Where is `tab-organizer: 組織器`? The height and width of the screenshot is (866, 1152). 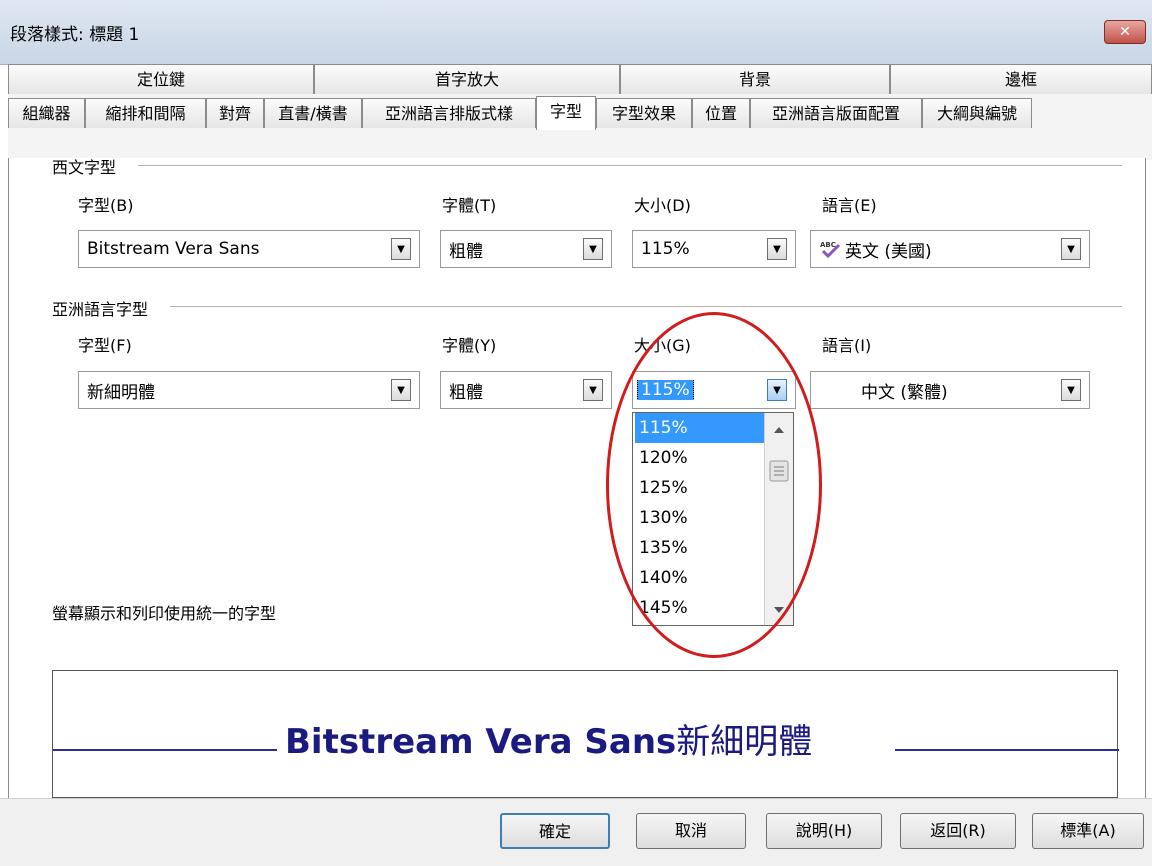 tab-organizer: 組織器 is located at coordinates (46, 113).